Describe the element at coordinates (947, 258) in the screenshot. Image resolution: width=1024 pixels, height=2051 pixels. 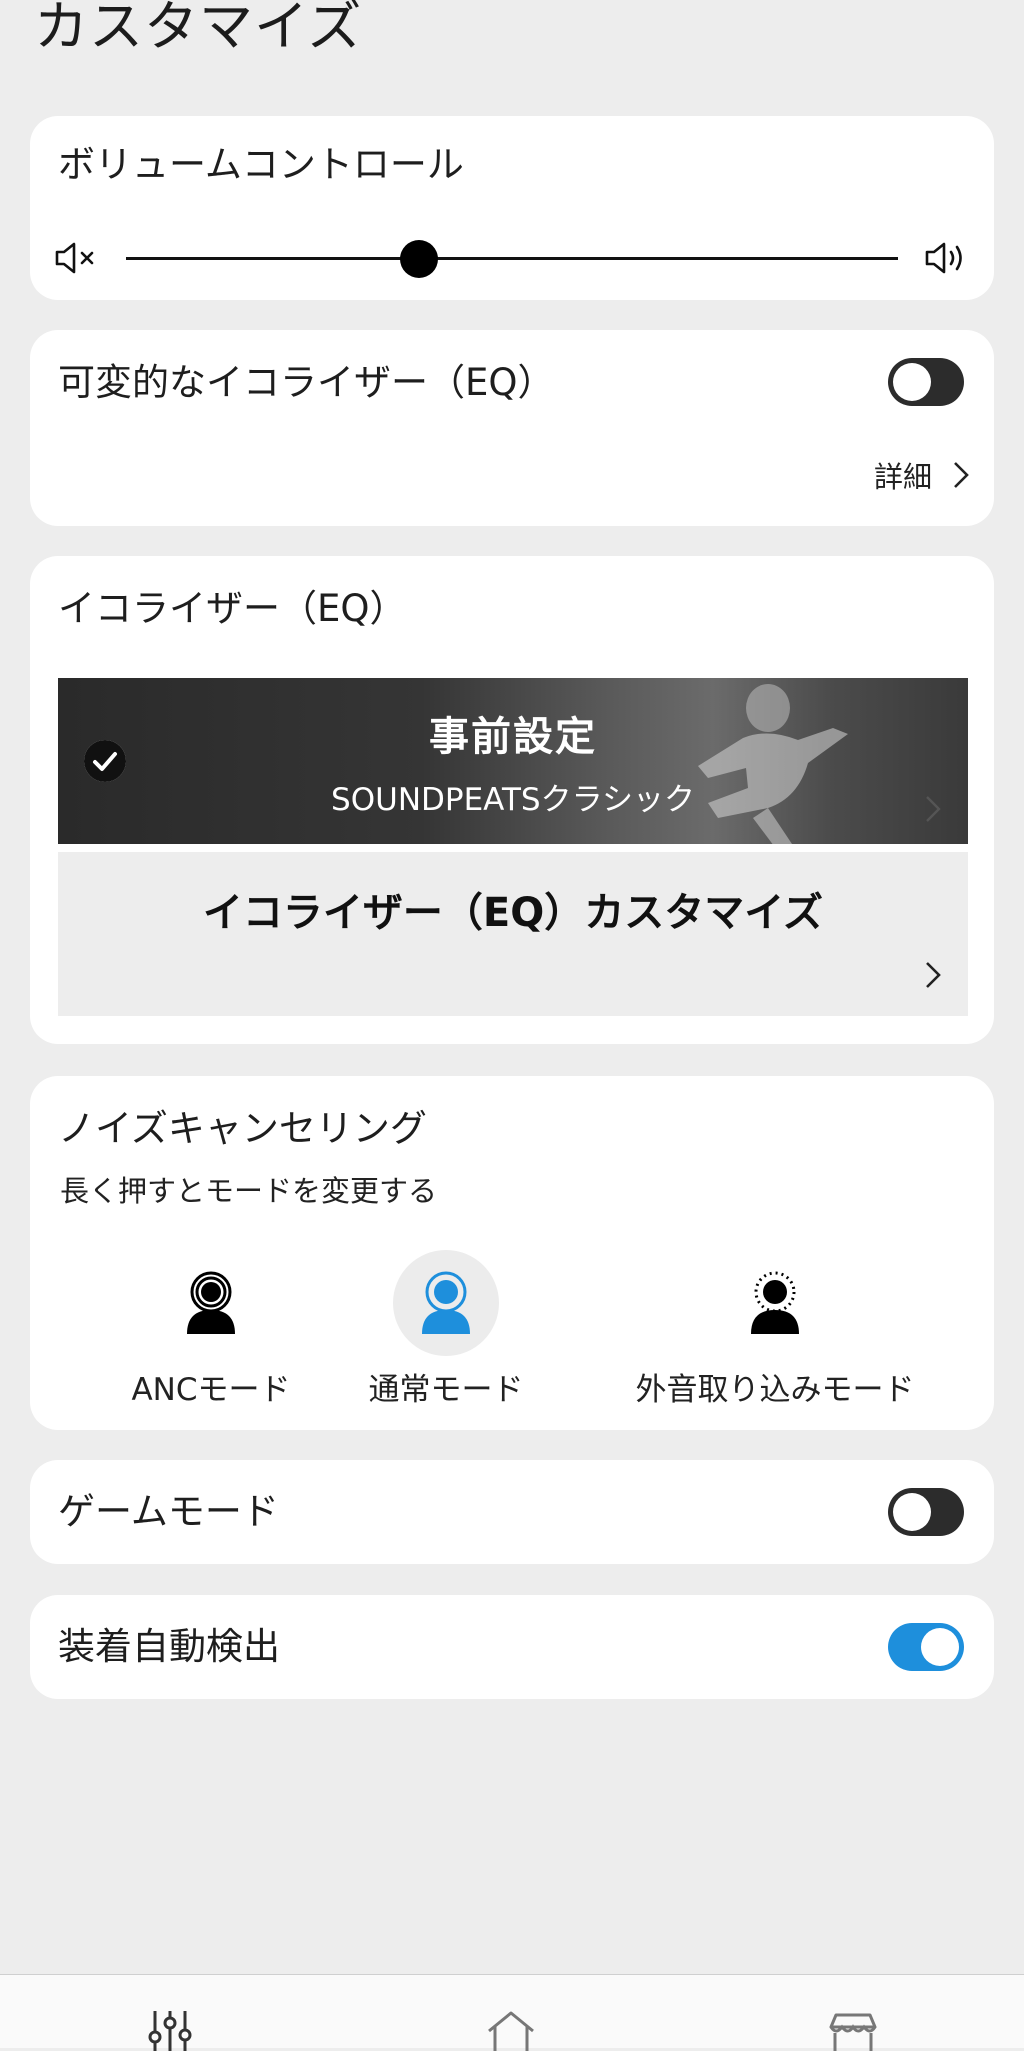
I see `speaker-loud-icon` at that location.